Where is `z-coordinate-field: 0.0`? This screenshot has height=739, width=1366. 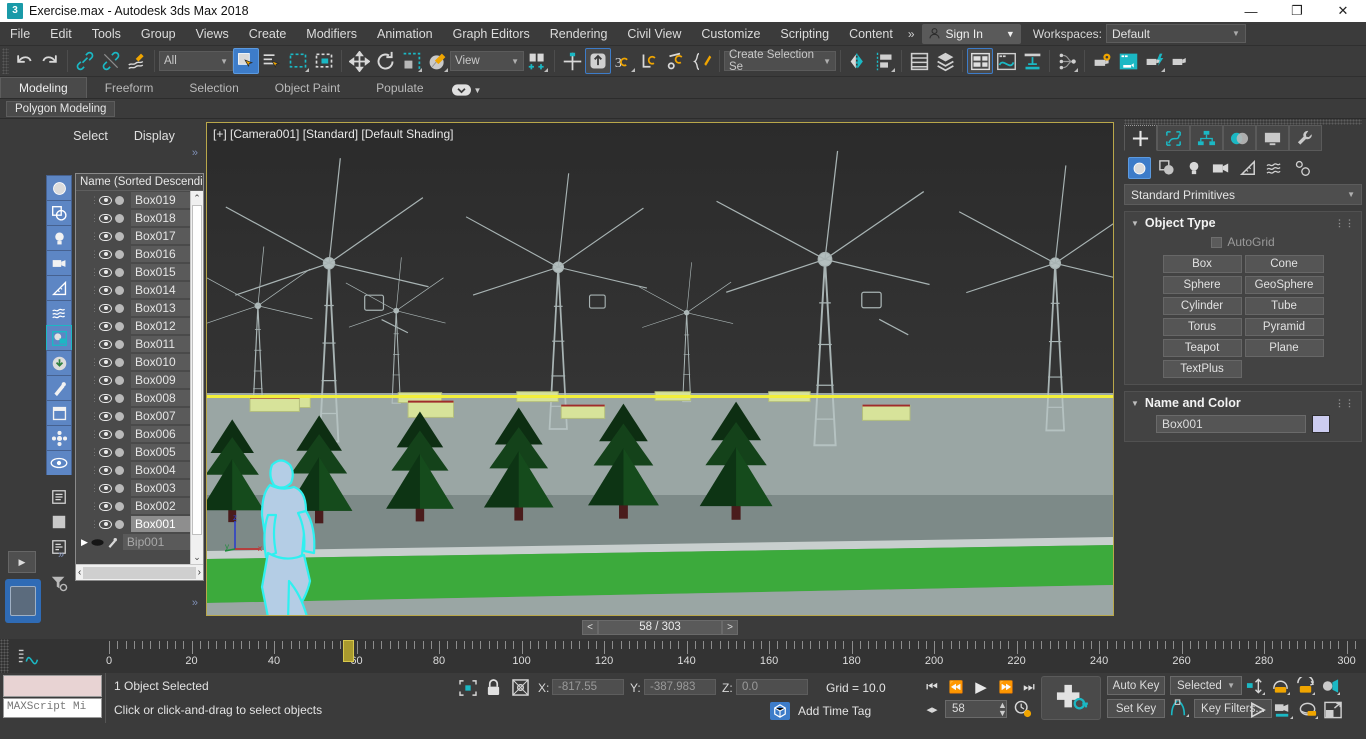 z-coordinate-field: 0.0 is located at coordinates (772, 687).